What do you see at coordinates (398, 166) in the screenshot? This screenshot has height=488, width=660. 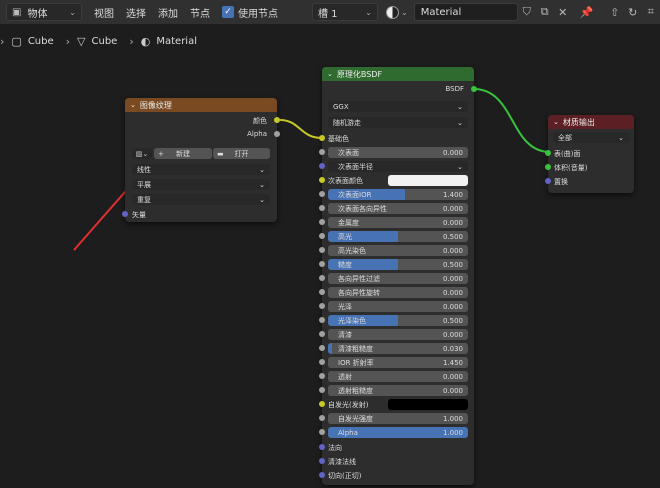 I see `subsurface-radius-dropdown: 次表面半径 ⌄` at bounding box center [398, 166].